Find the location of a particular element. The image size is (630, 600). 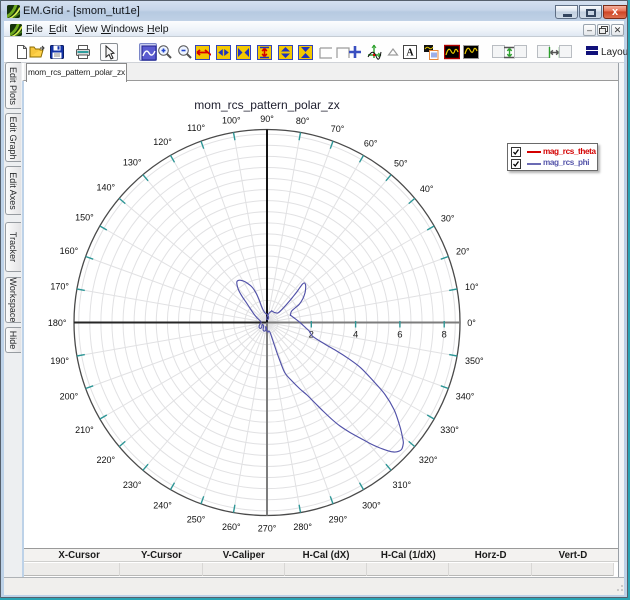

svg-text: 310° is located at coordinates (401, 485).